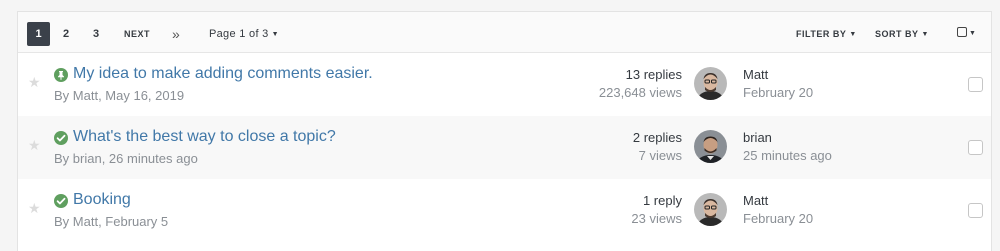 The width and height of the screenshot is (1000, 251). I want to click on view-count: 7 views, so click(660, 155).